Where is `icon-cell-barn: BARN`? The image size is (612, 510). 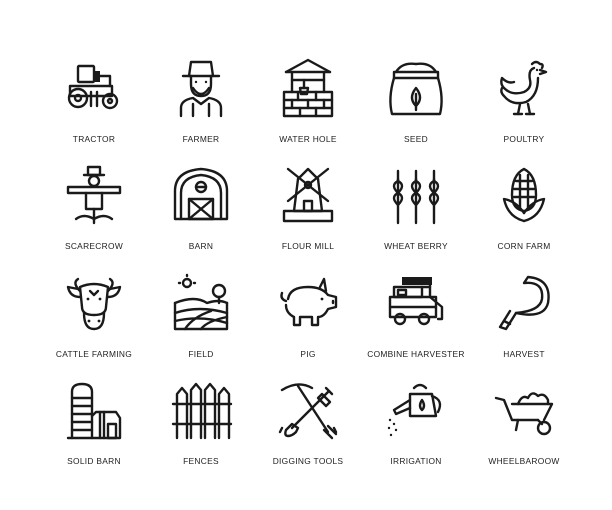
icon-cell-barn: BARN is located at coordinates (201, 219).